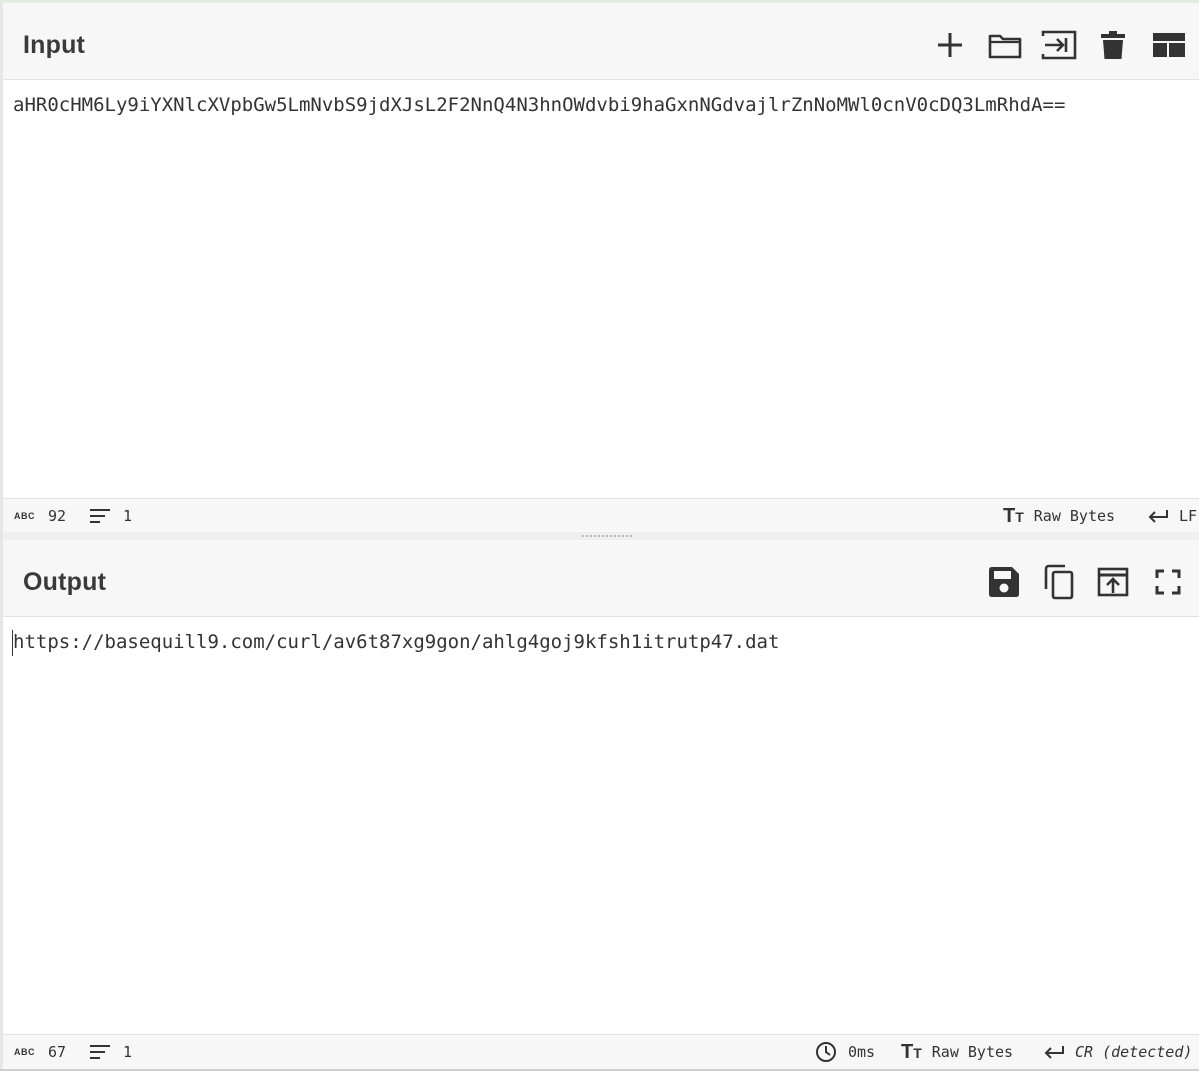 The image size is (1199, 1071). I want to click on import-icon, so click(1059, 45).